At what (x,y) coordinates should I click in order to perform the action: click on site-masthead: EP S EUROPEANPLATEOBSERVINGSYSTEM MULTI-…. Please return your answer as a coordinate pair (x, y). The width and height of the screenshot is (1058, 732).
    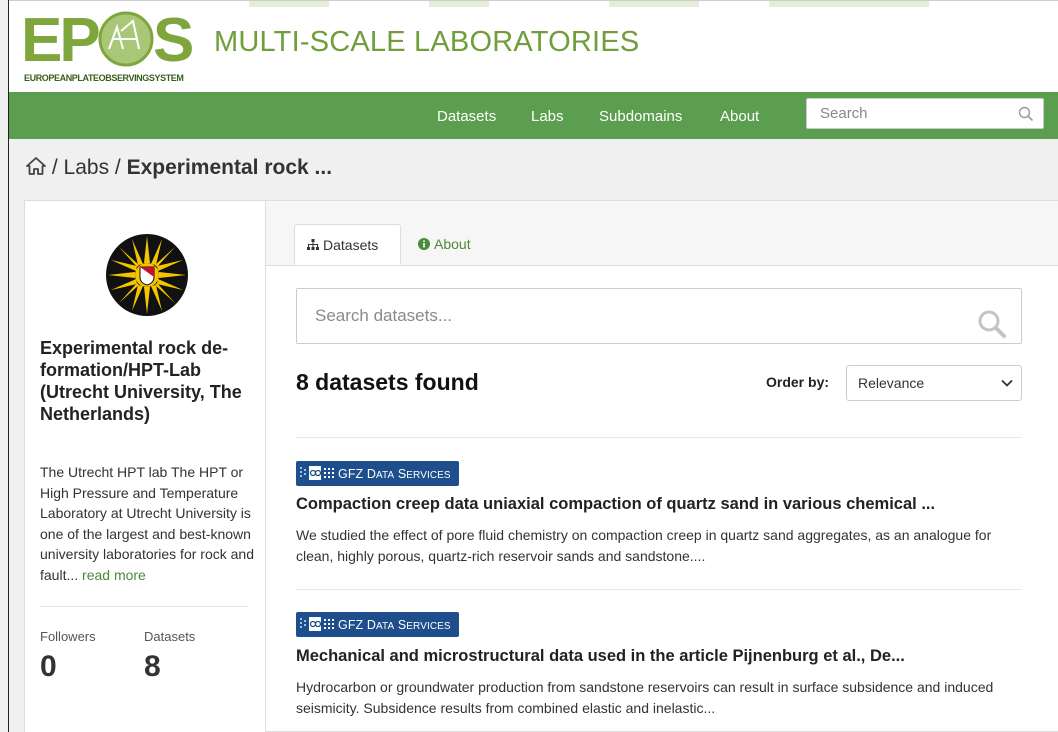
    Looking at the image, I should click on (533, 46).